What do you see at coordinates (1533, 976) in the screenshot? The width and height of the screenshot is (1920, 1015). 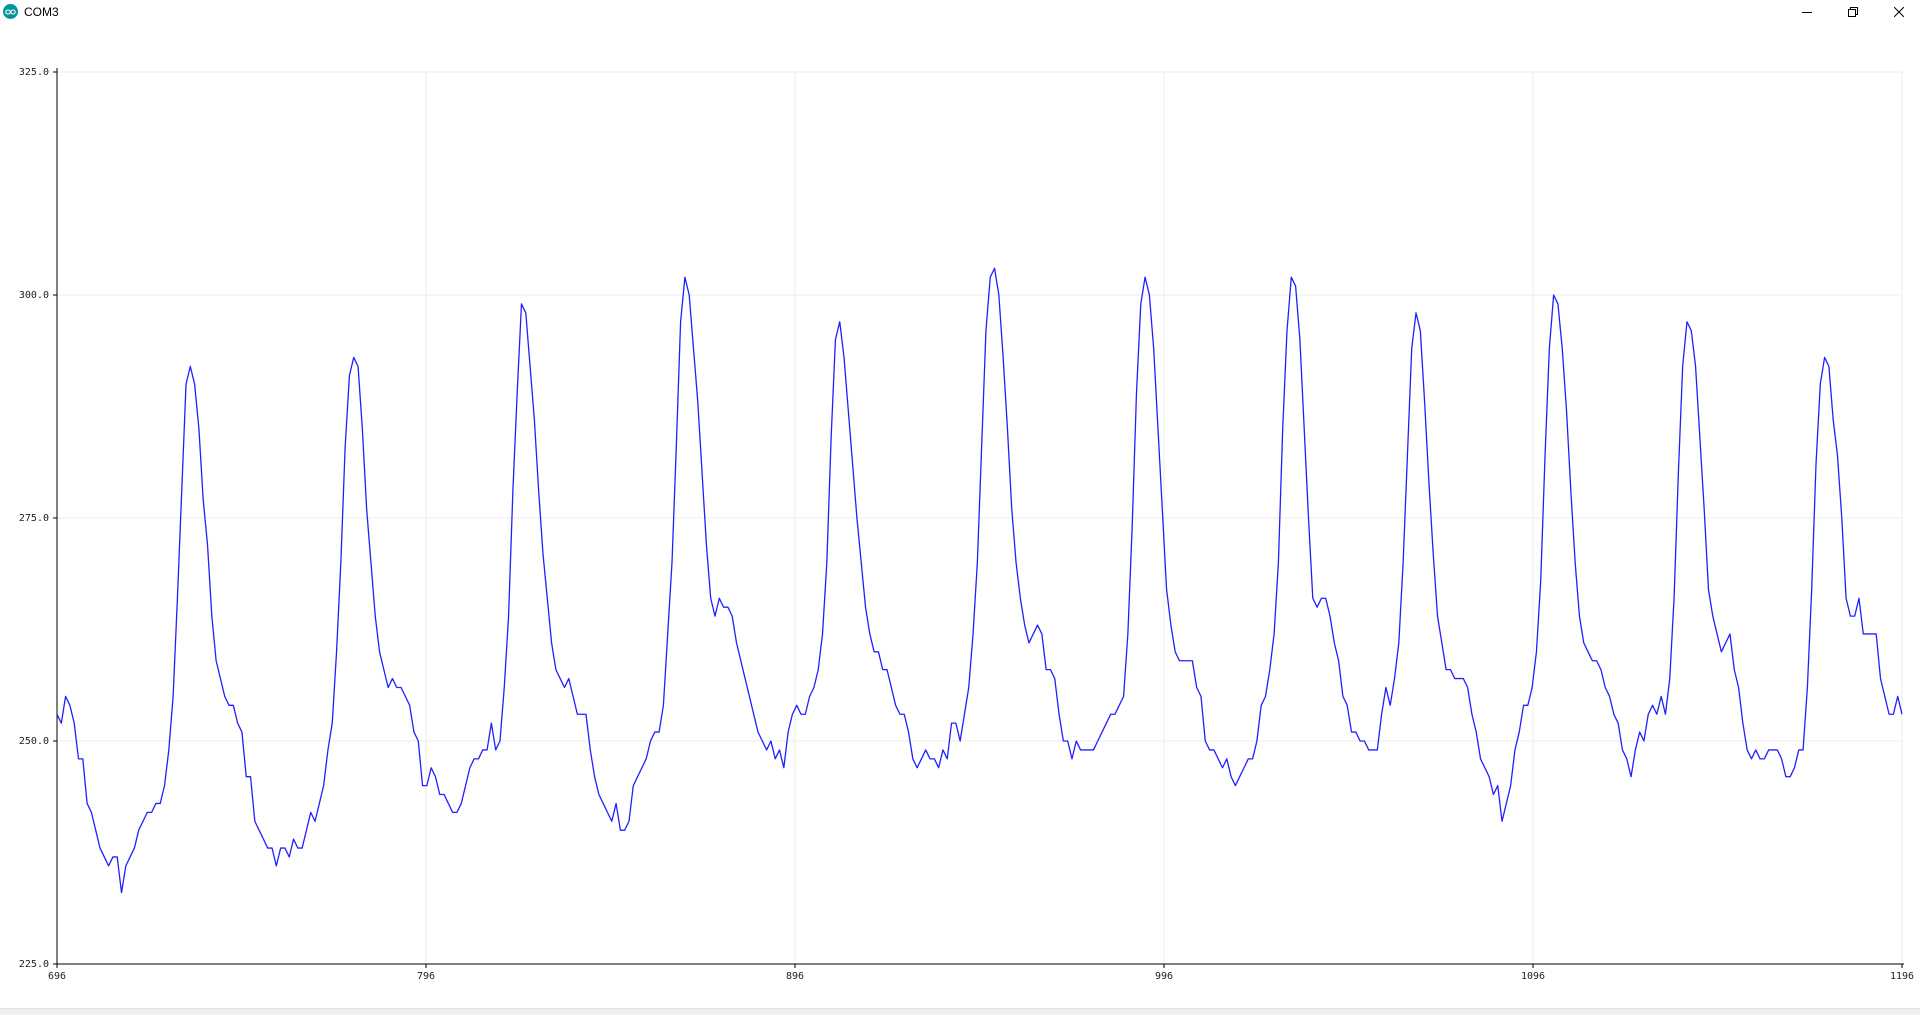 I see `x-tick-label: 1096` at bounding box center [1533, 976].